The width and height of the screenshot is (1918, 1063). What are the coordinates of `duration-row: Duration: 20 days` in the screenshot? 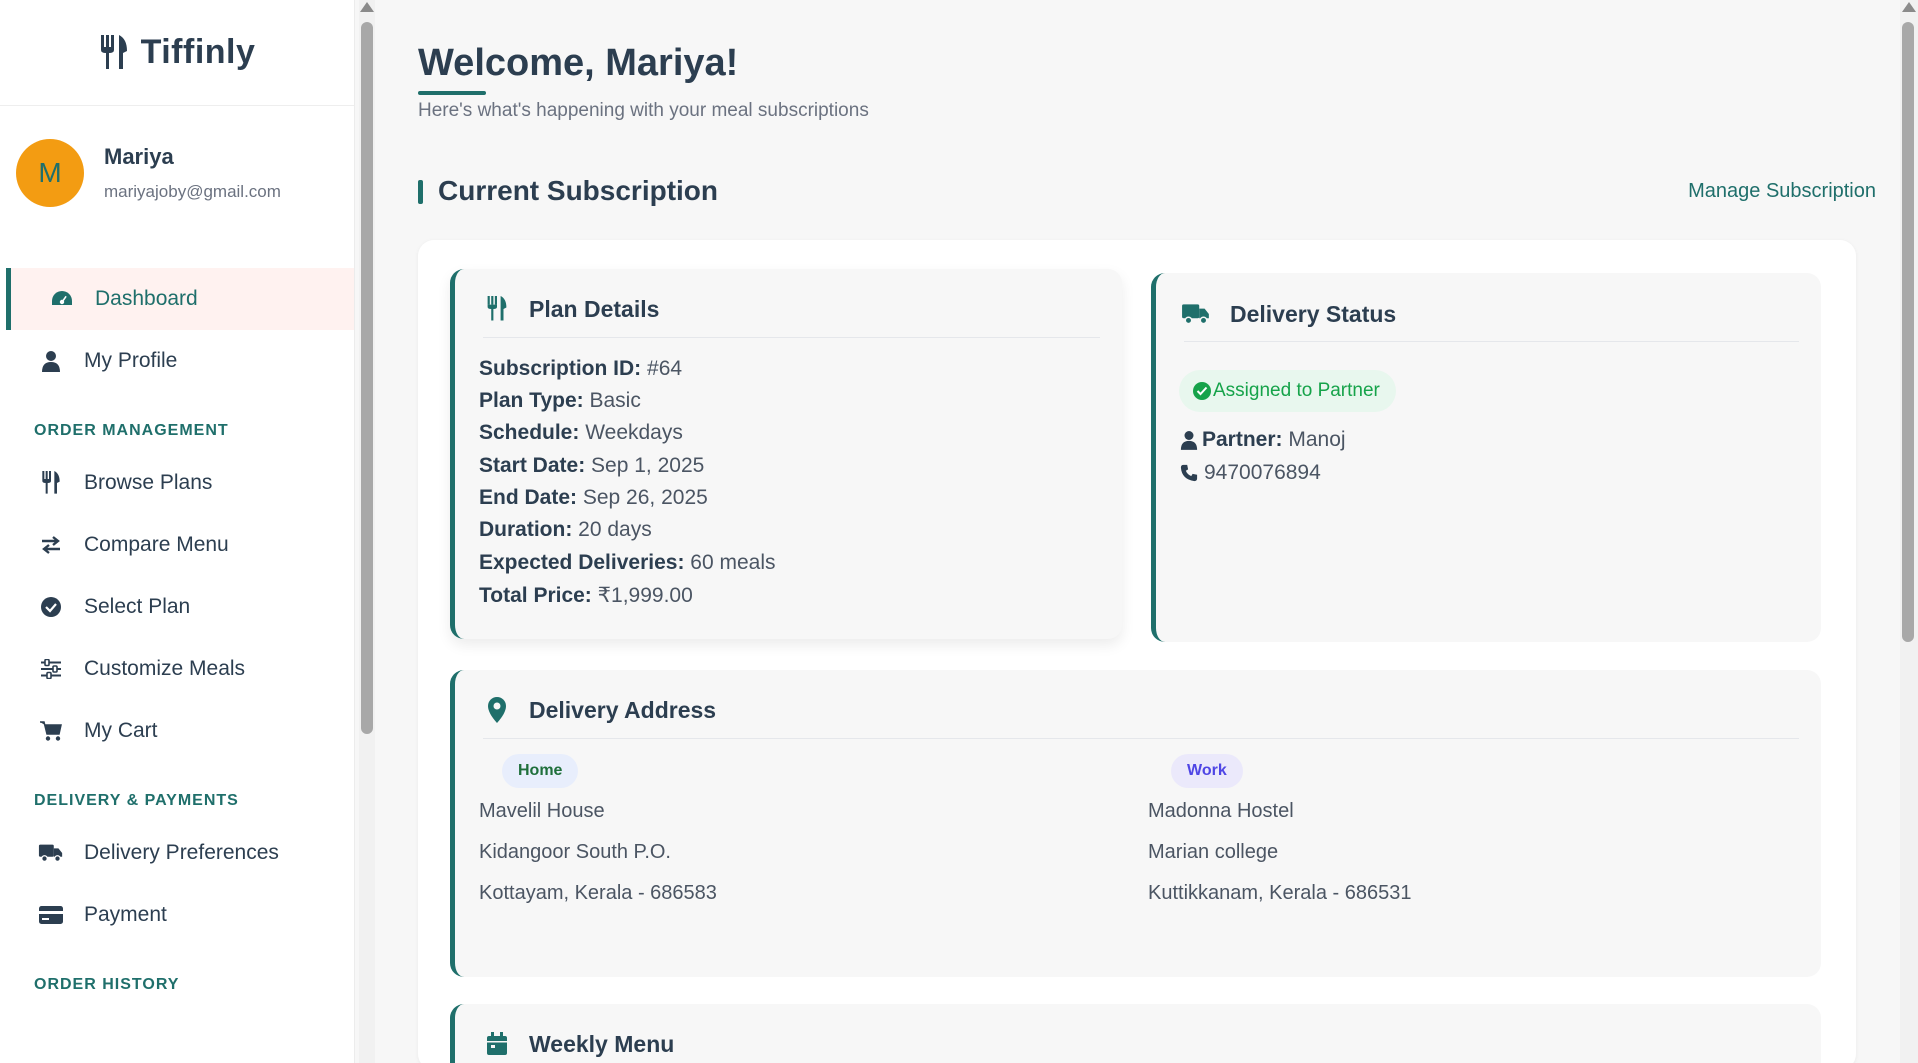 It's located at (565, 530).